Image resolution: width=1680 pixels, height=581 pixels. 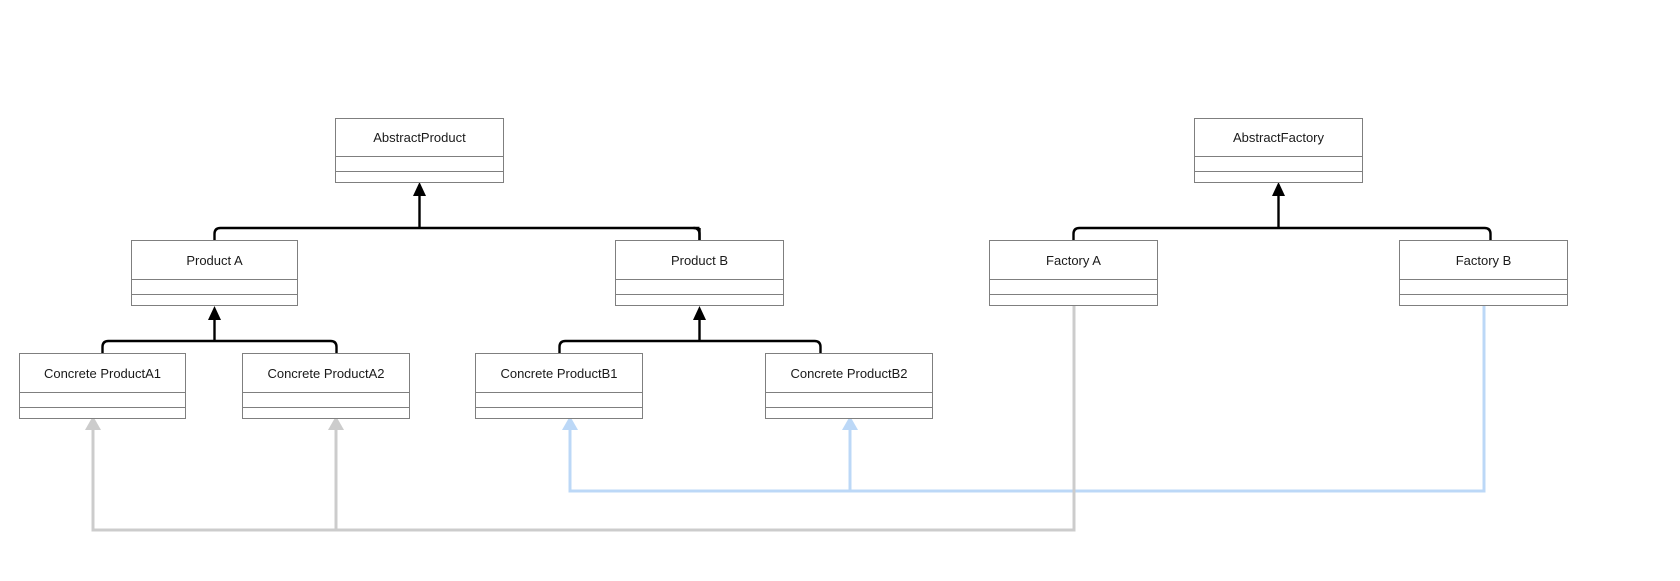 What do you see at coordinates (102, 373) in the screenshot?
I see `class-name-concrete-product-a1: Concrete ProductA1` at bounding box center [102, 373].